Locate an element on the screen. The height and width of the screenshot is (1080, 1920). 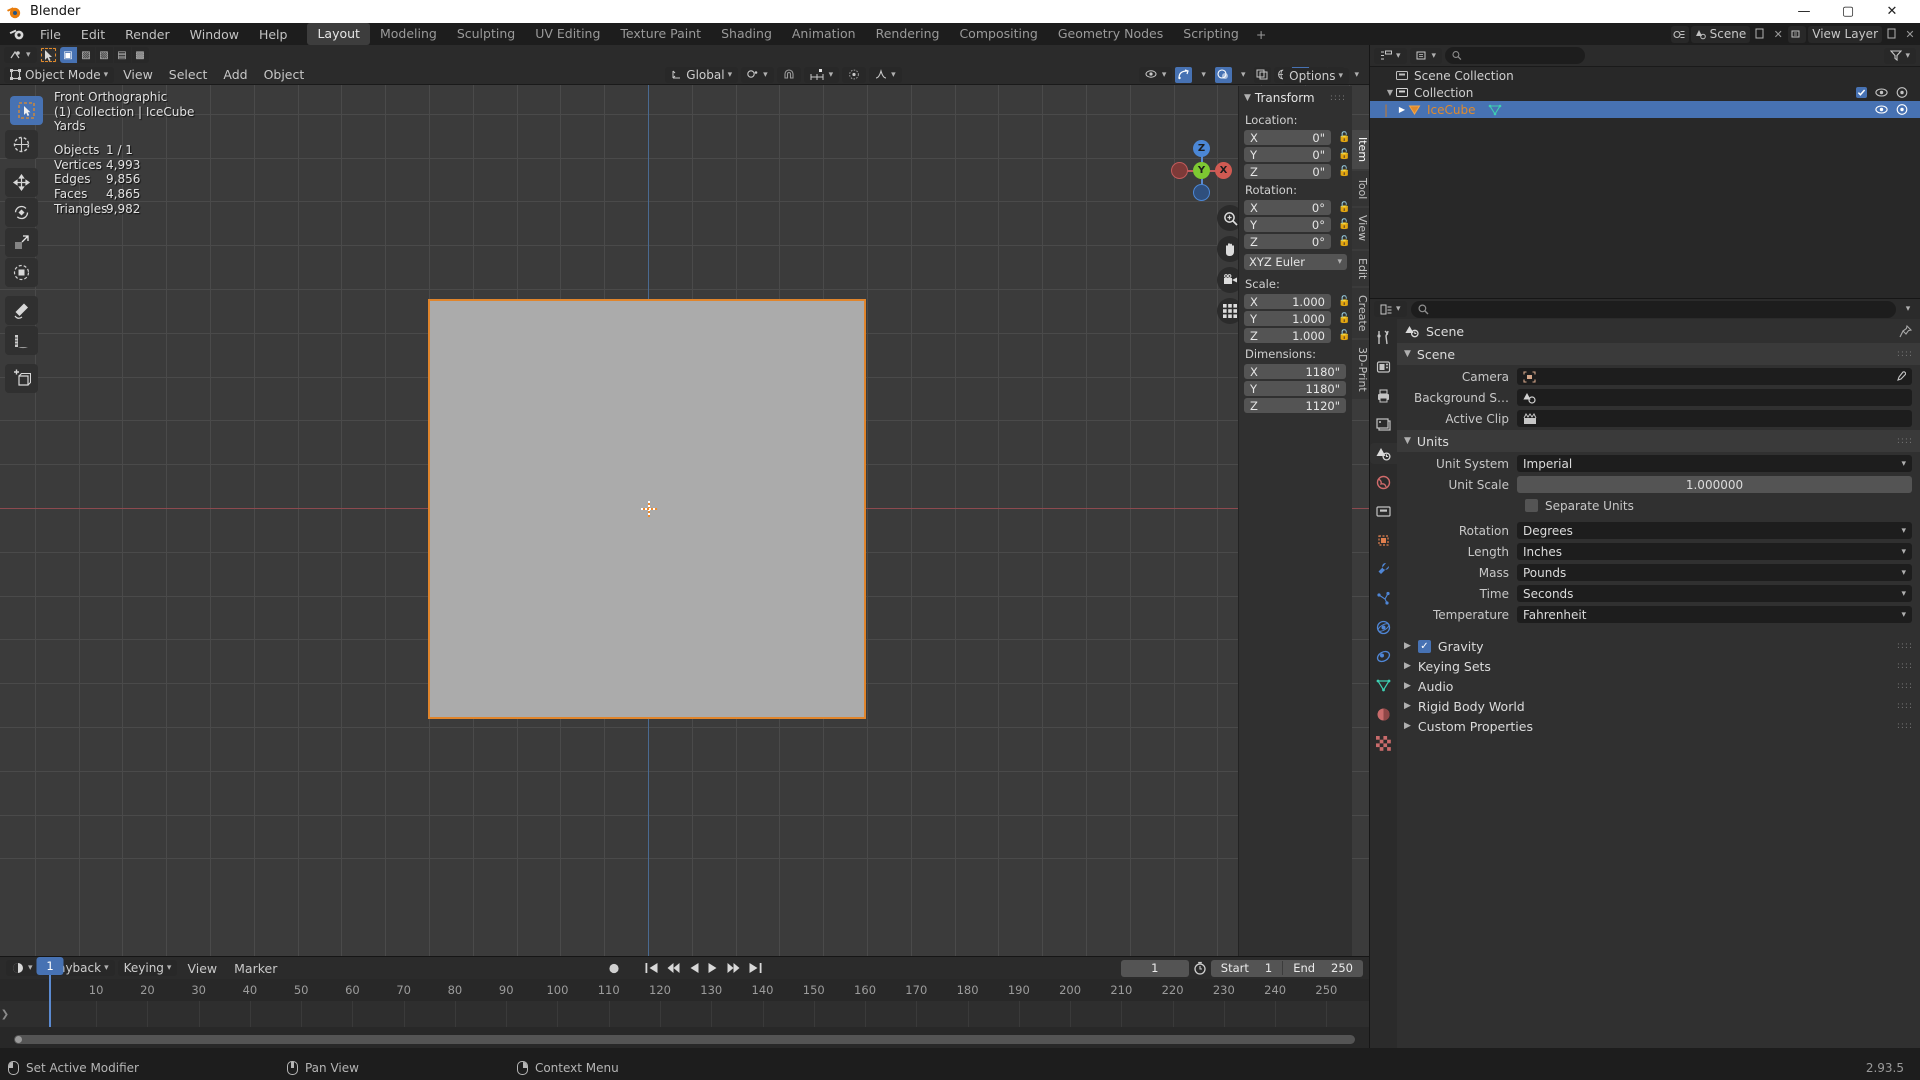
properties-tab-object is located at coordinates (1383, 540).